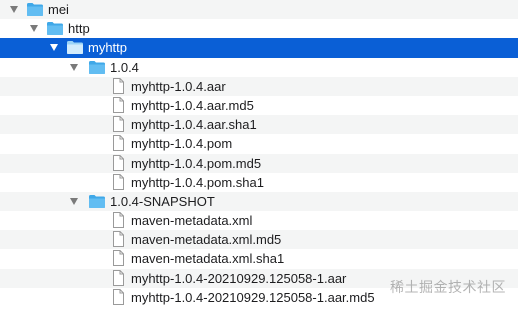  Describe the element at coordinates (259, 86) in the screenshot. I see `tree-row-file: myhttp-1.0.4.aar` at that location.